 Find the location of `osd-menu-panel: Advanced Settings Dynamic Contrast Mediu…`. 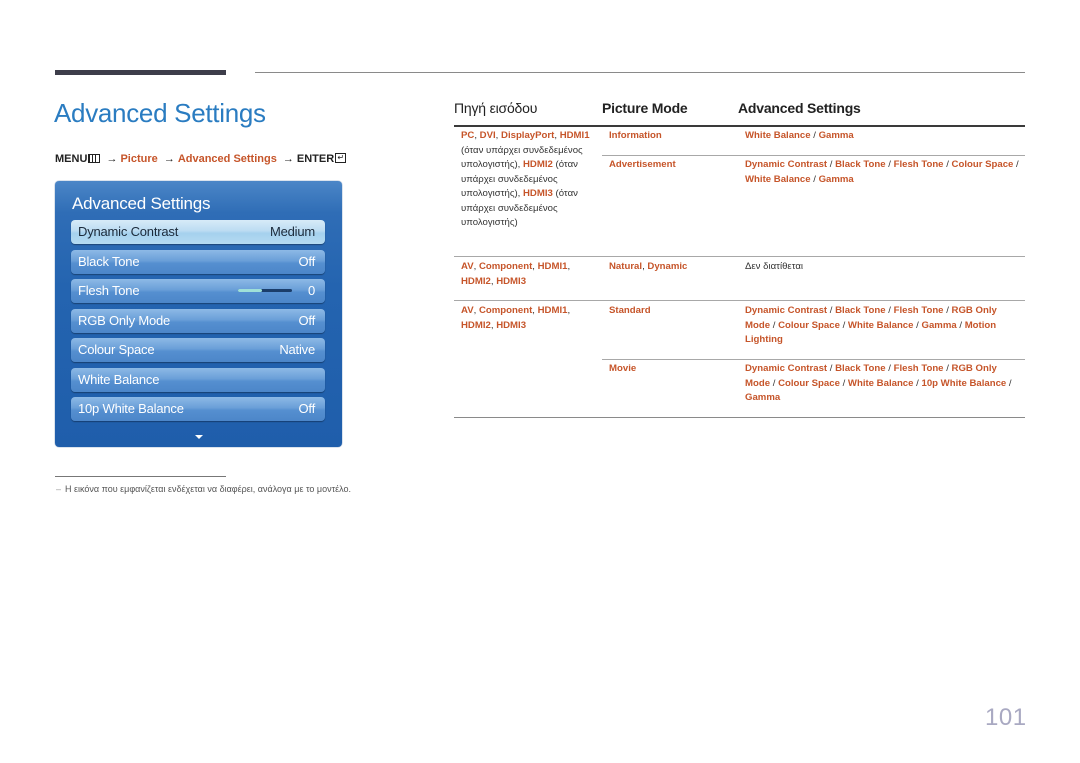

osd-menu-panel: Advanced Settings Dynamic Contrast Mediu… is located at coordinates (198, 314).